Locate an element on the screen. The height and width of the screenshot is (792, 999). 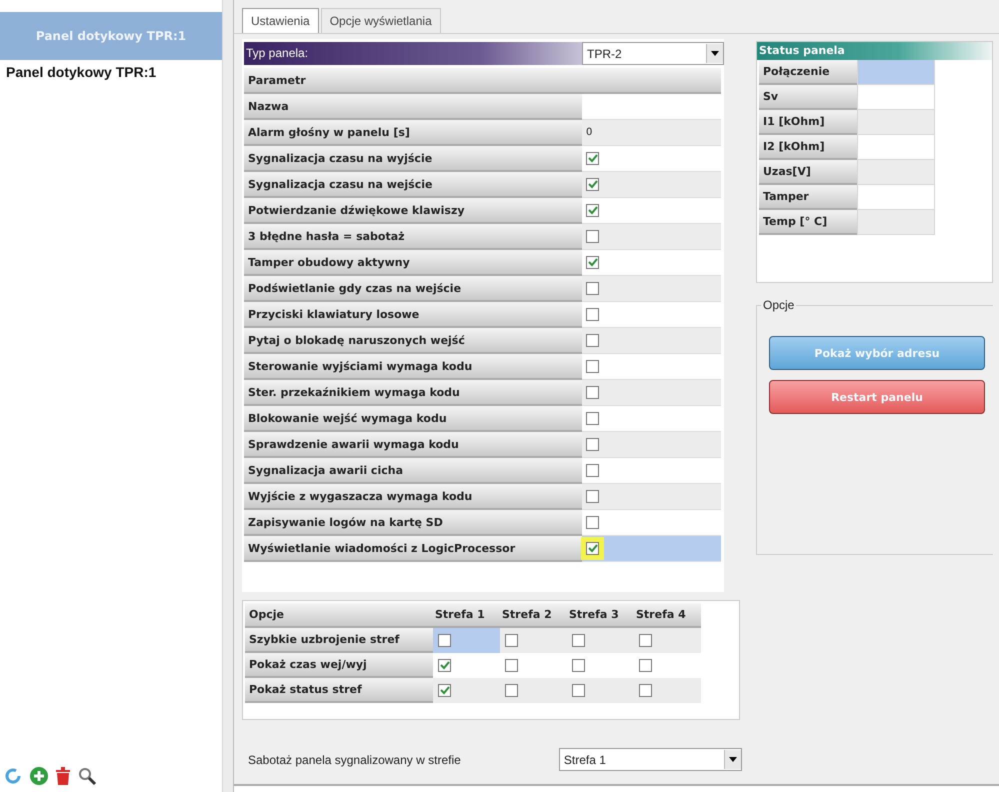
panel-type-dropdown: TPR-2 is located at coordinates (653, 53).